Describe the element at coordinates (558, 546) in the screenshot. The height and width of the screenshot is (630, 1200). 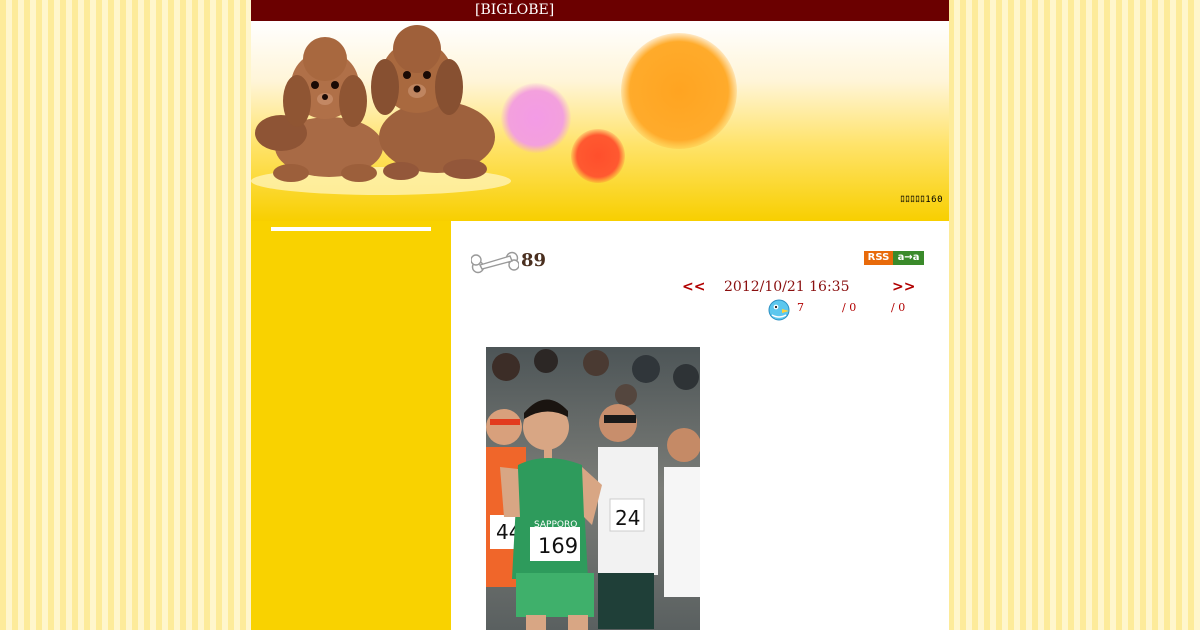
I see `bib-number-center: 169` at that location.